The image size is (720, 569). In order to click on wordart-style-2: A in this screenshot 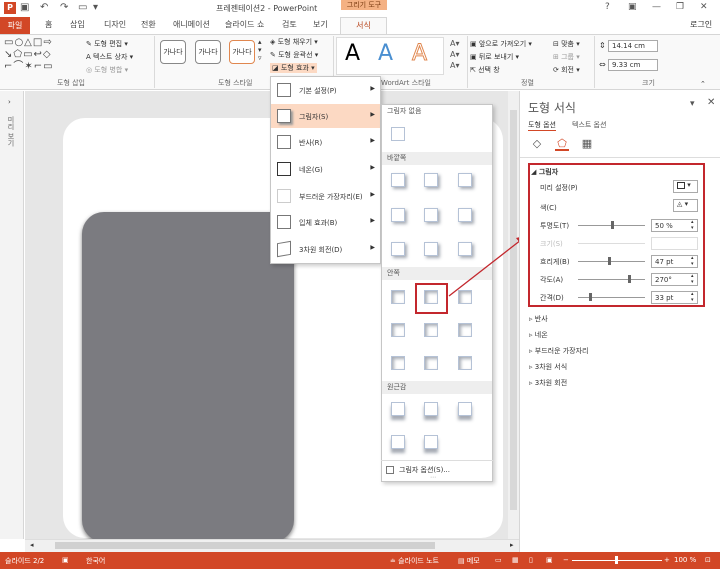, I will do `click(385, 53)`.